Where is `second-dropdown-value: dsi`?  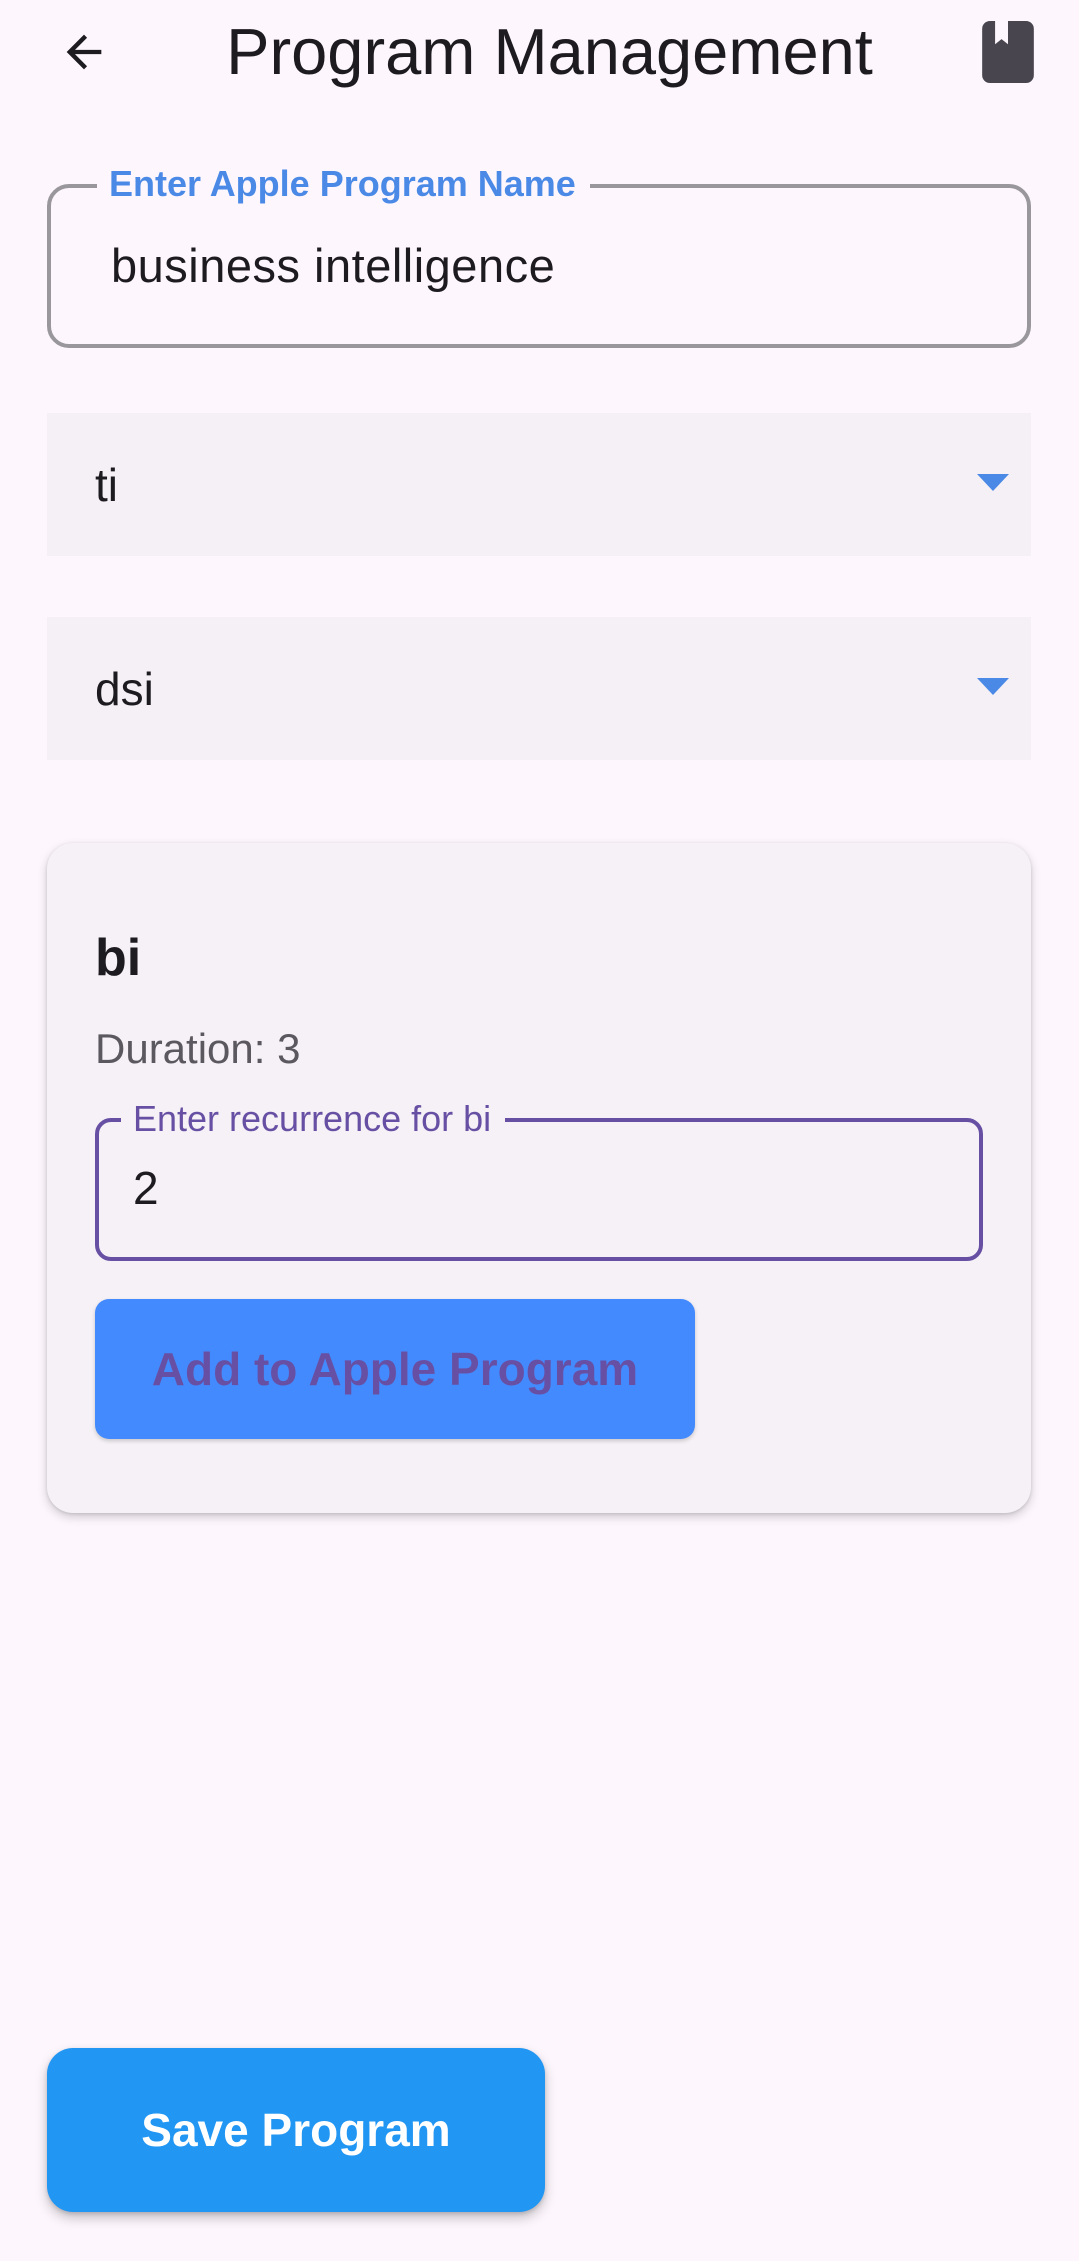
second-dropdown-value: dsi is located at coordinates (124, 689).